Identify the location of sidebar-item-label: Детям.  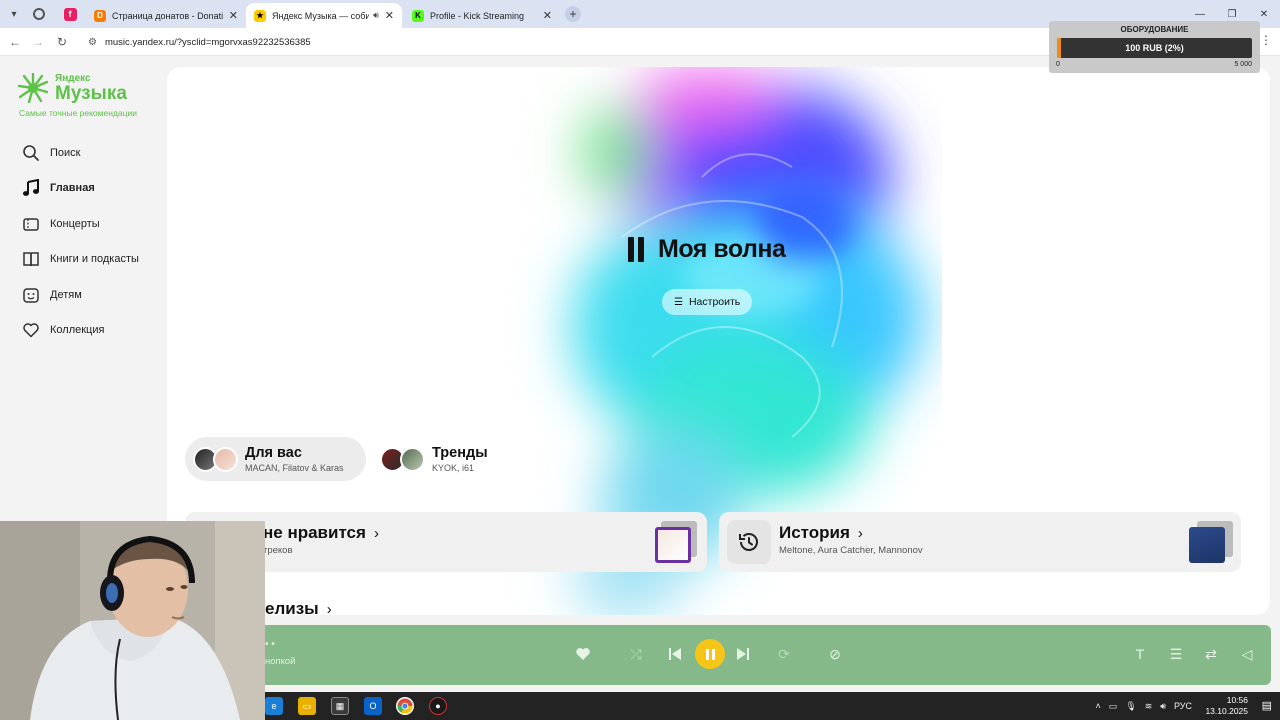
(66, 294).